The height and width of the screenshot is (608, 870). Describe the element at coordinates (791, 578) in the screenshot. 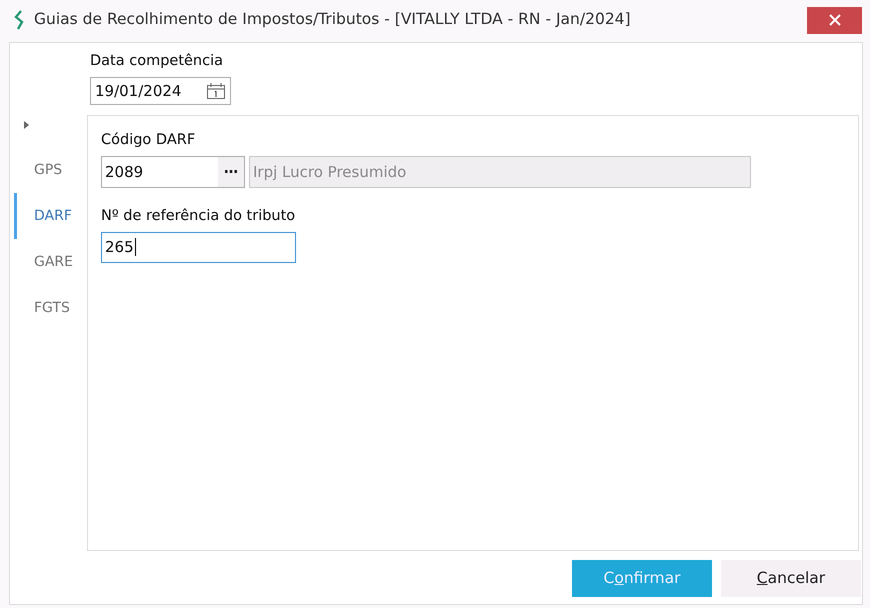

I see `cancel-button: Cancelar` at that location.